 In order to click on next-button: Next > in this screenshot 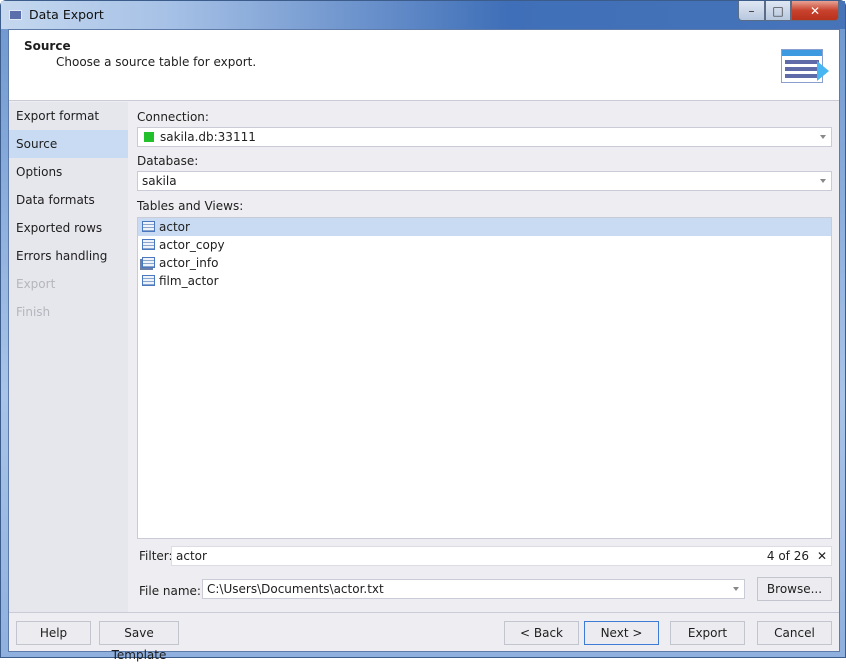, I will do `click(621, 633)`.